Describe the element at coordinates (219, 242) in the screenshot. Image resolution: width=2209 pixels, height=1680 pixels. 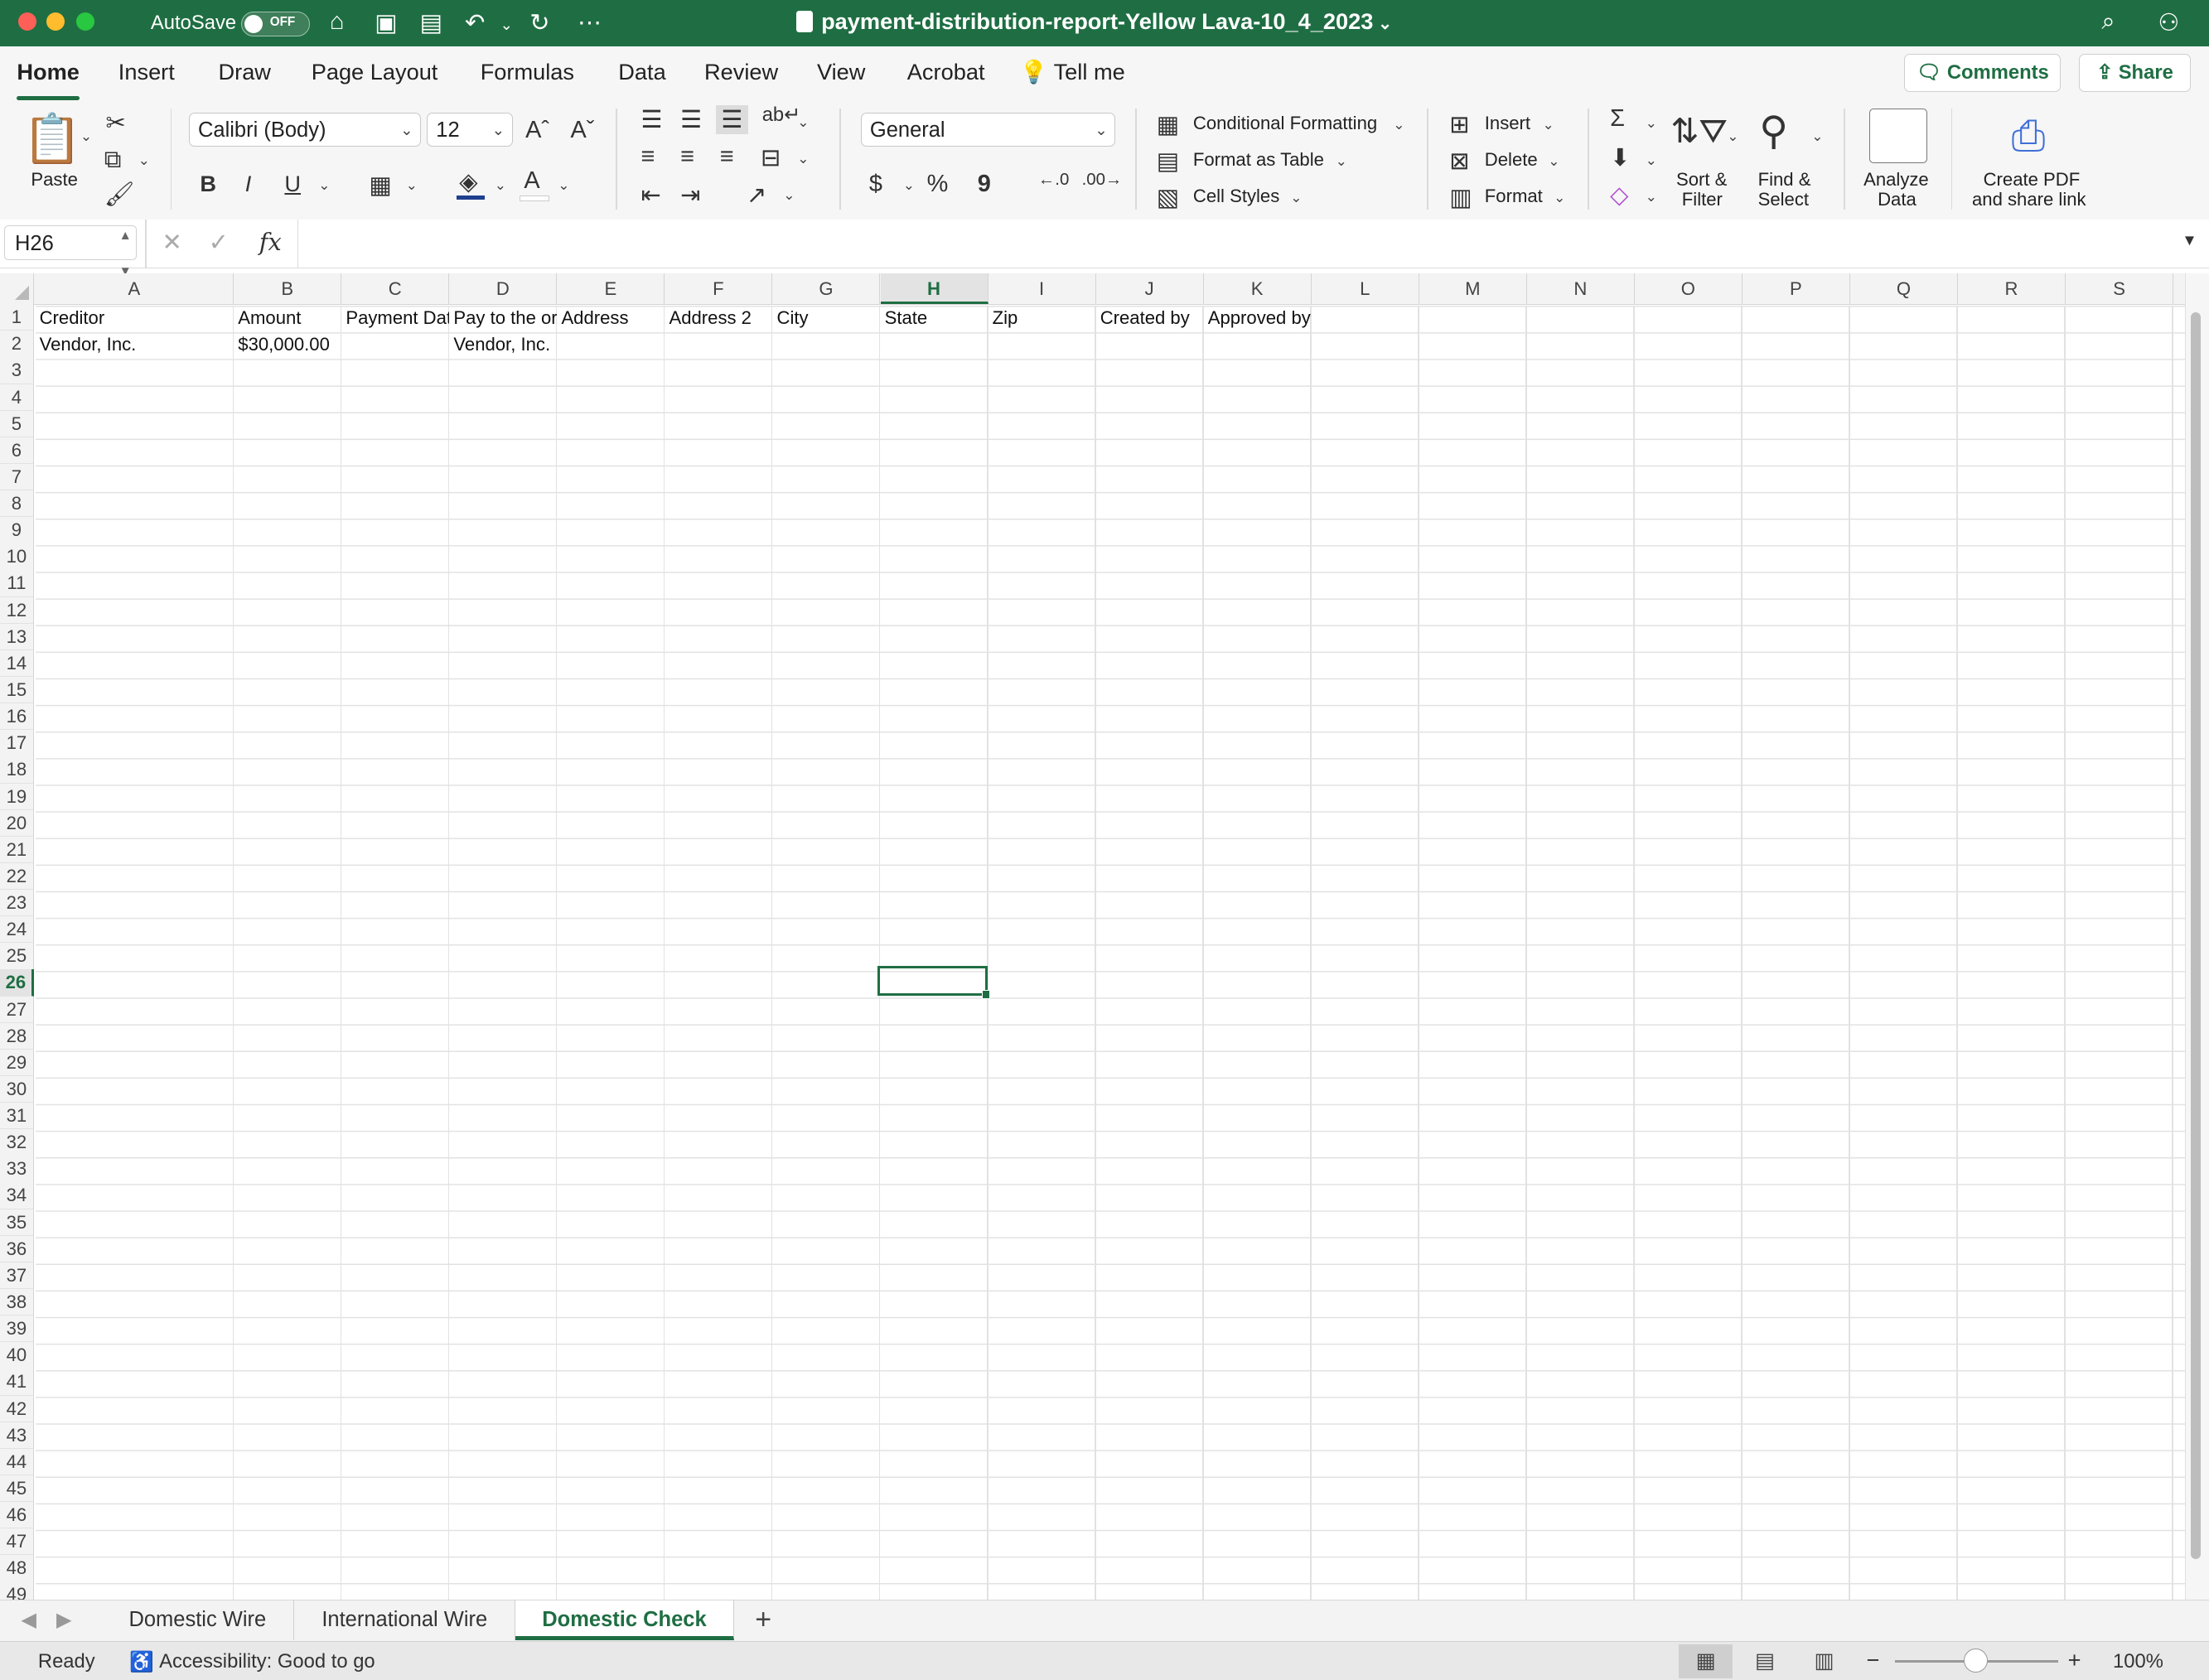
I see `enter-icon: ✓` at that location.